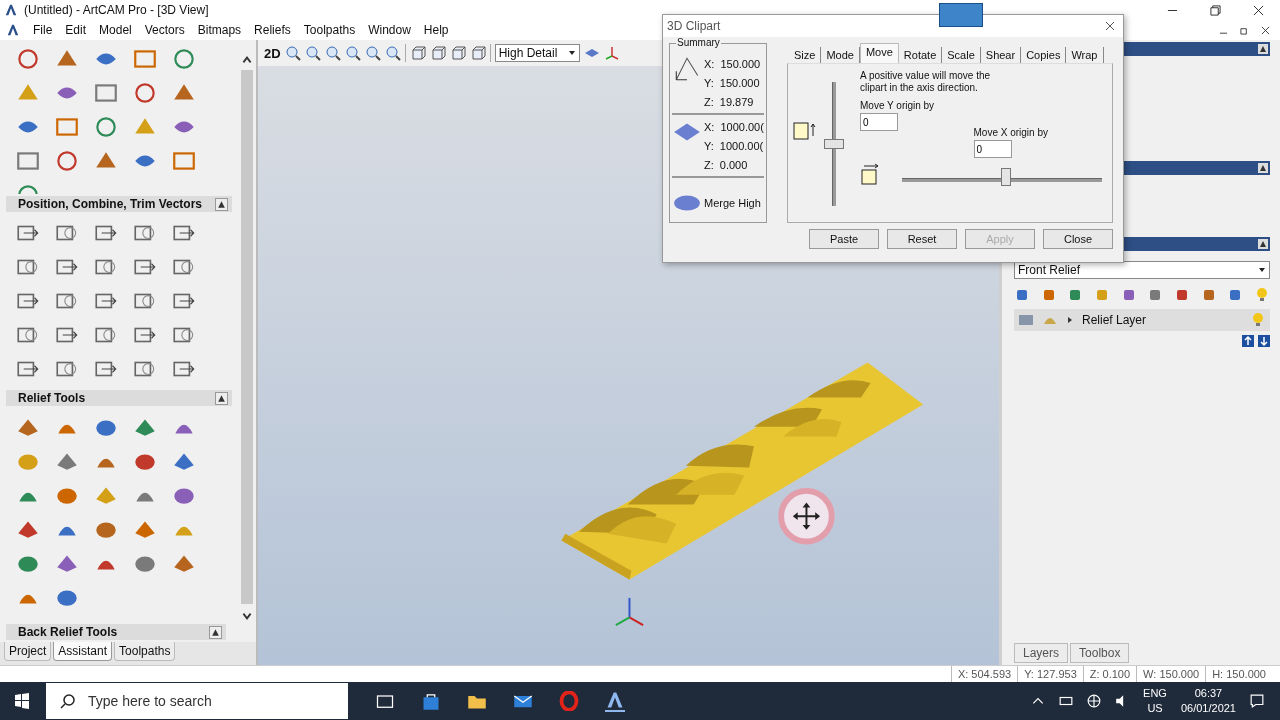  Describe the element at coordinates (116, 10) in the screenshot. I see `window-title: (Untitled) - ArtCAM Pro - [3D View]` at that location.